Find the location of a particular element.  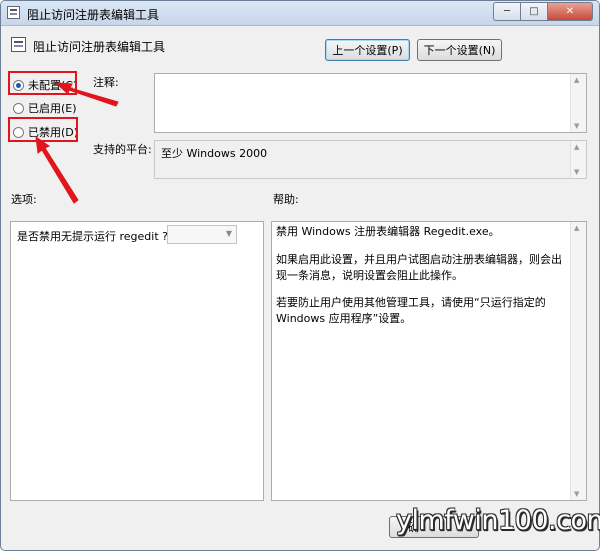

annotation-arrow-bottom is located at coordinates (57, 169).